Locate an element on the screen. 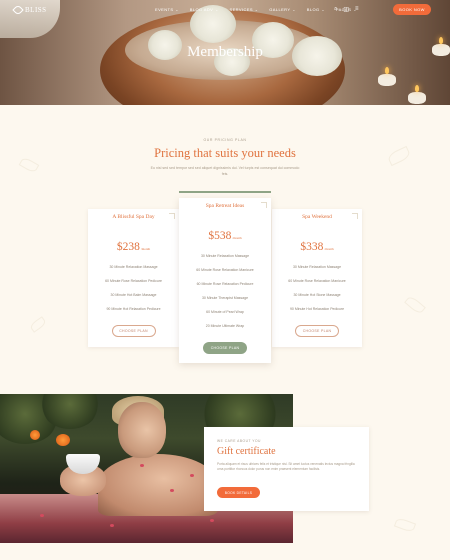 The width and height of the screenshot is (450, 560). book-now-button: BOOK NOW is located at coordinates (412, 9).